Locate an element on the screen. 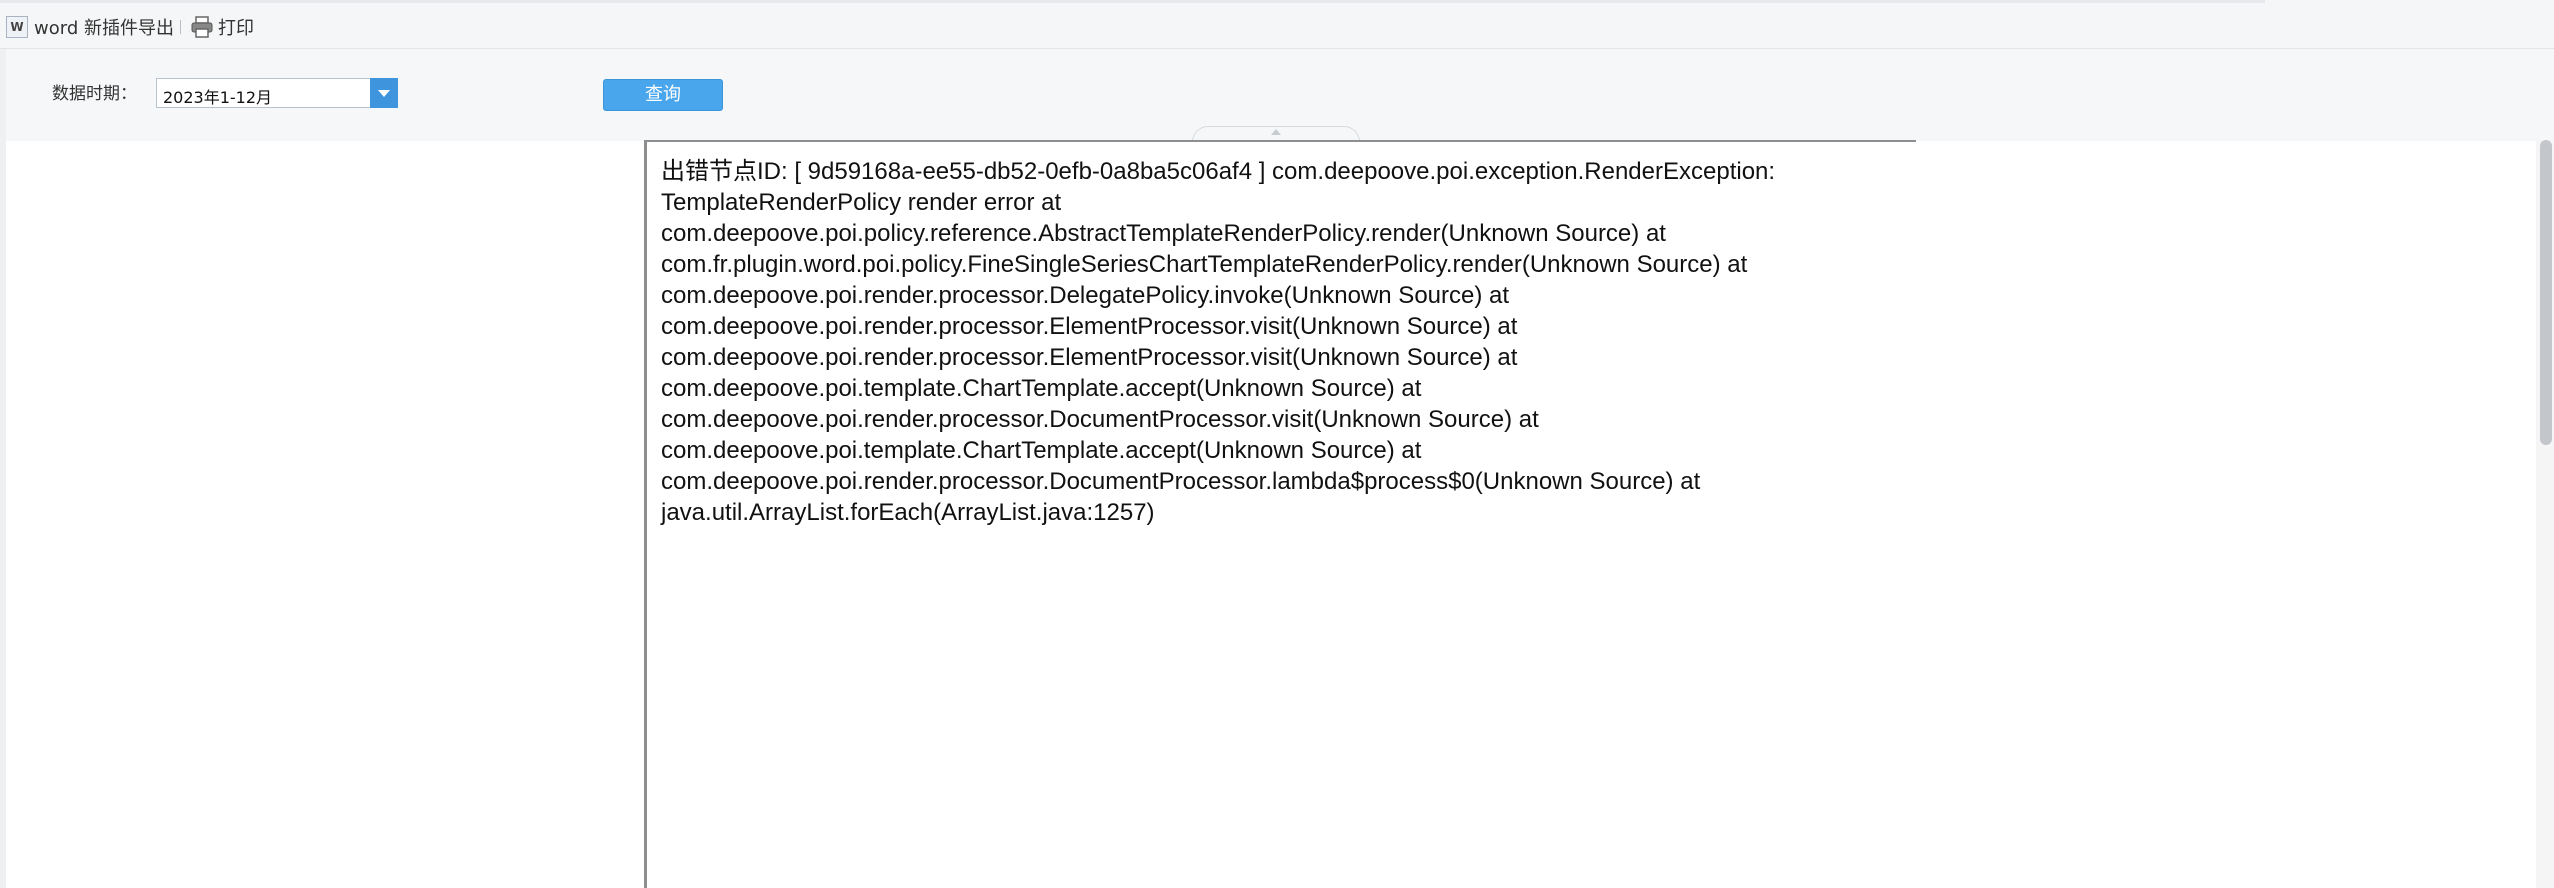 Image resolution: width=2554 pixels, height=888 pixels. print-label: 打印 is located at coordinates (236, 28).